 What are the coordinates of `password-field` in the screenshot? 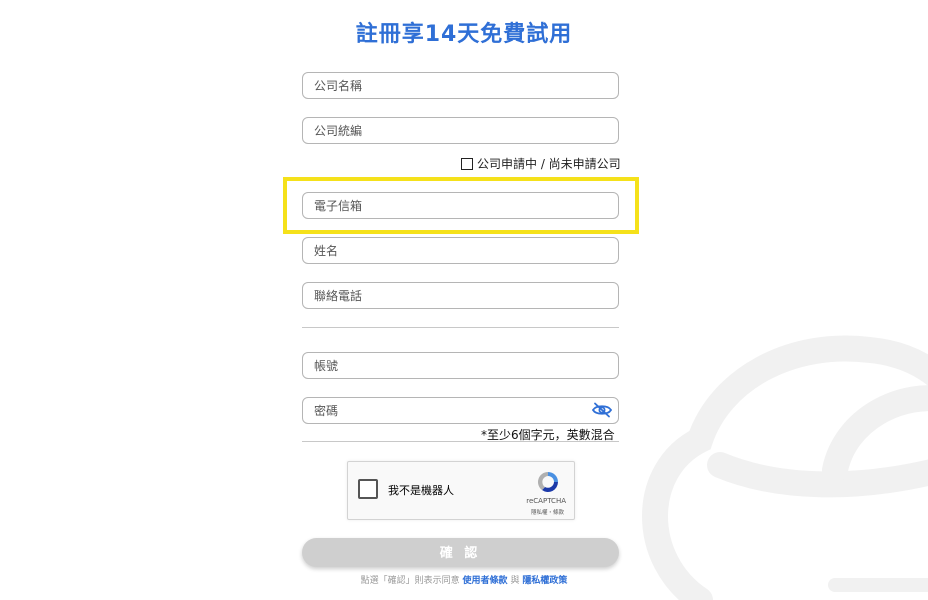 It's located at (460, 410).